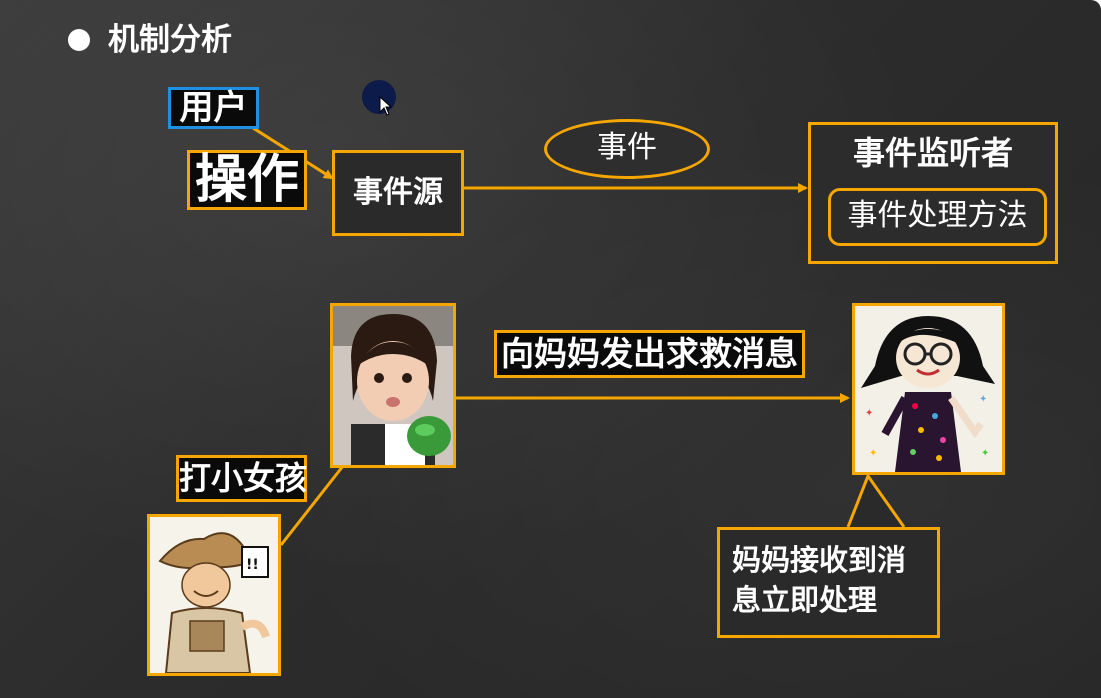 The width and height of the screenshot is (1101, 698). Describe the element at coordinates (386, 106) in the screenshot. I see `mouse-pointer-icon` at that location.